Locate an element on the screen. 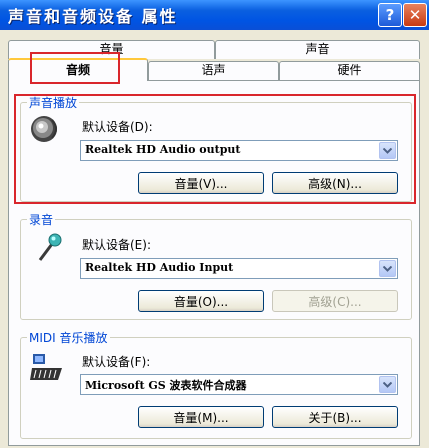 The width and height of the screenshot is (429, 448). recording-device-select: Realtek HD Audio Input is located at coordinates (239, 268).